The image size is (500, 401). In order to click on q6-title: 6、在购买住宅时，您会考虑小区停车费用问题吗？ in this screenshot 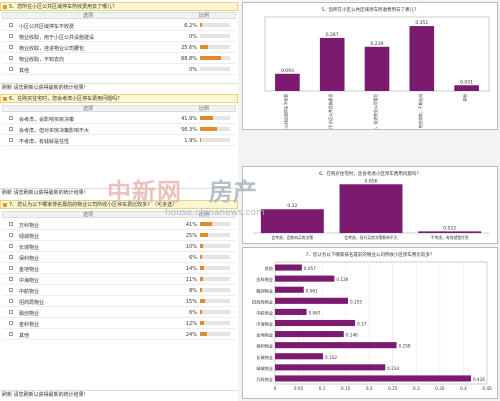, I will do `click(66, 99)`.